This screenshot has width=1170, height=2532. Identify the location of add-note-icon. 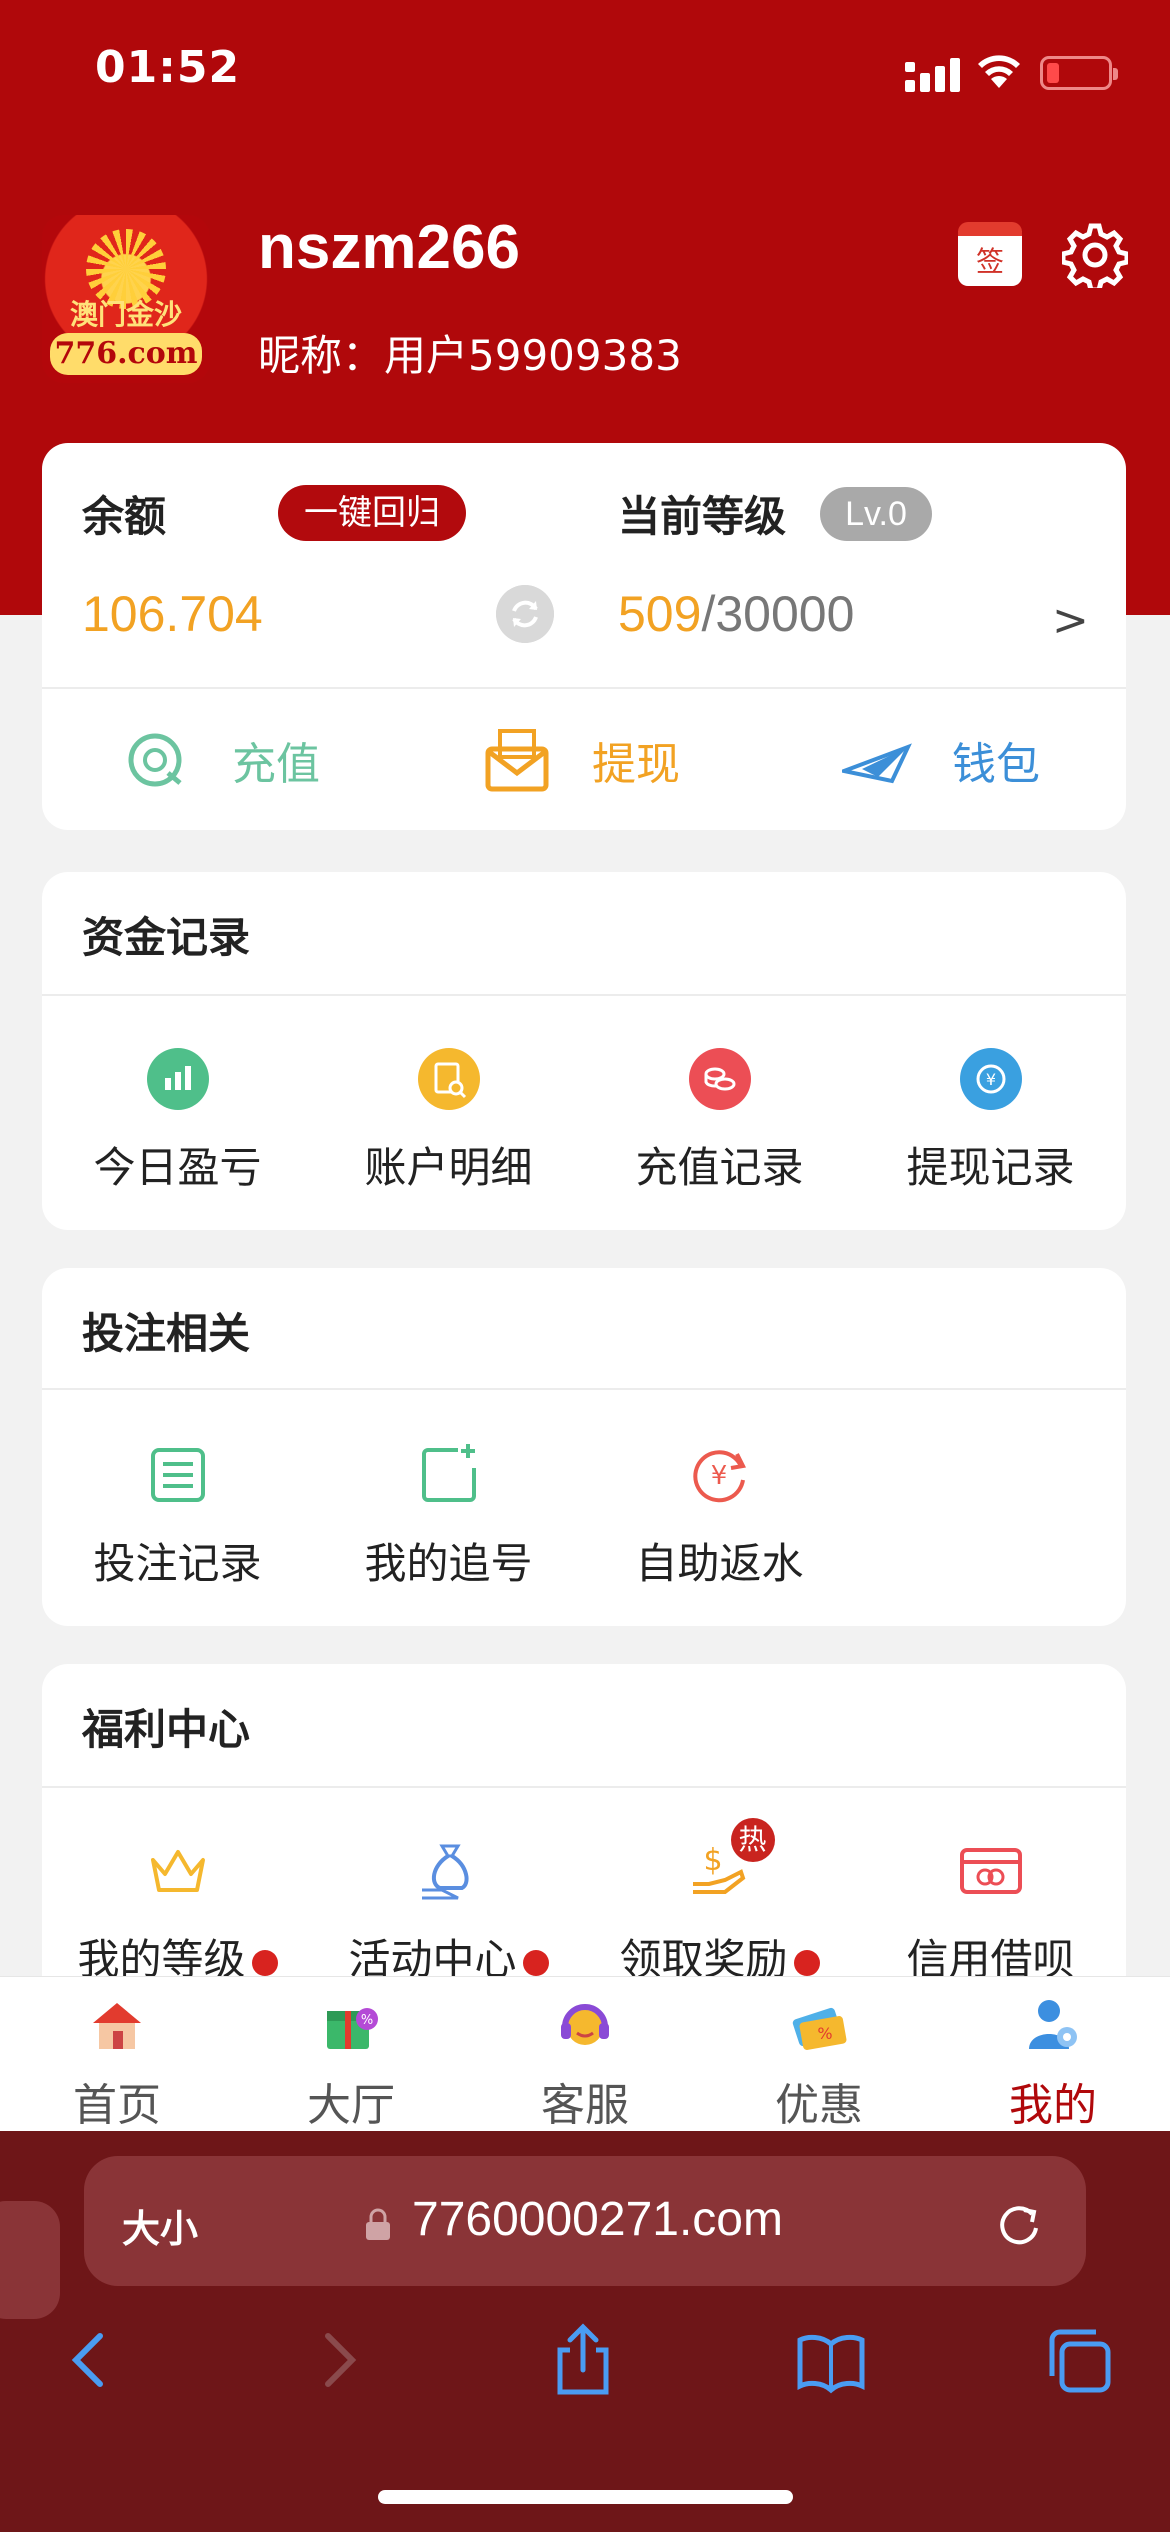
(449, 1475).